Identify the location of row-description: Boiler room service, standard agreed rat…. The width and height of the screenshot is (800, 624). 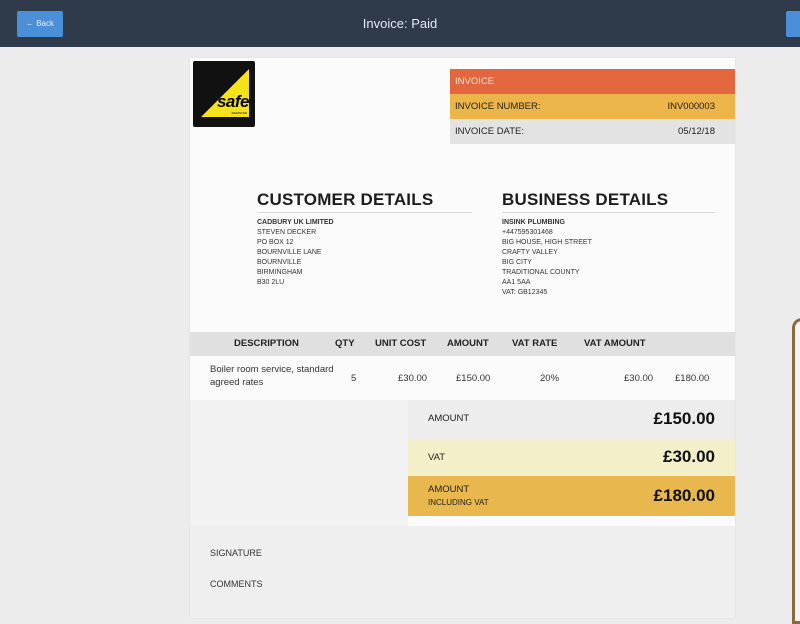
(272, 376).